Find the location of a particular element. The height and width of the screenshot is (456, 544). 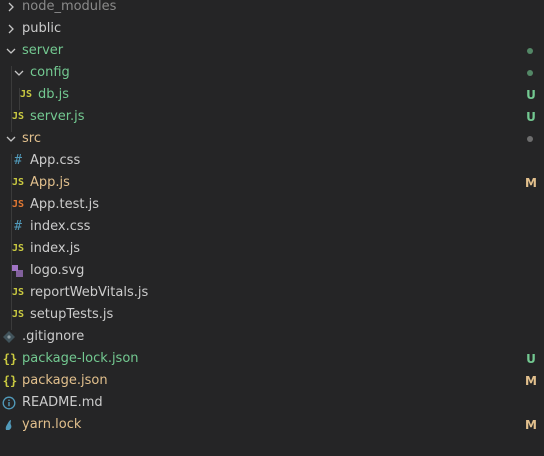

file-label: yarn.lock is located at coordinates (52, 424).